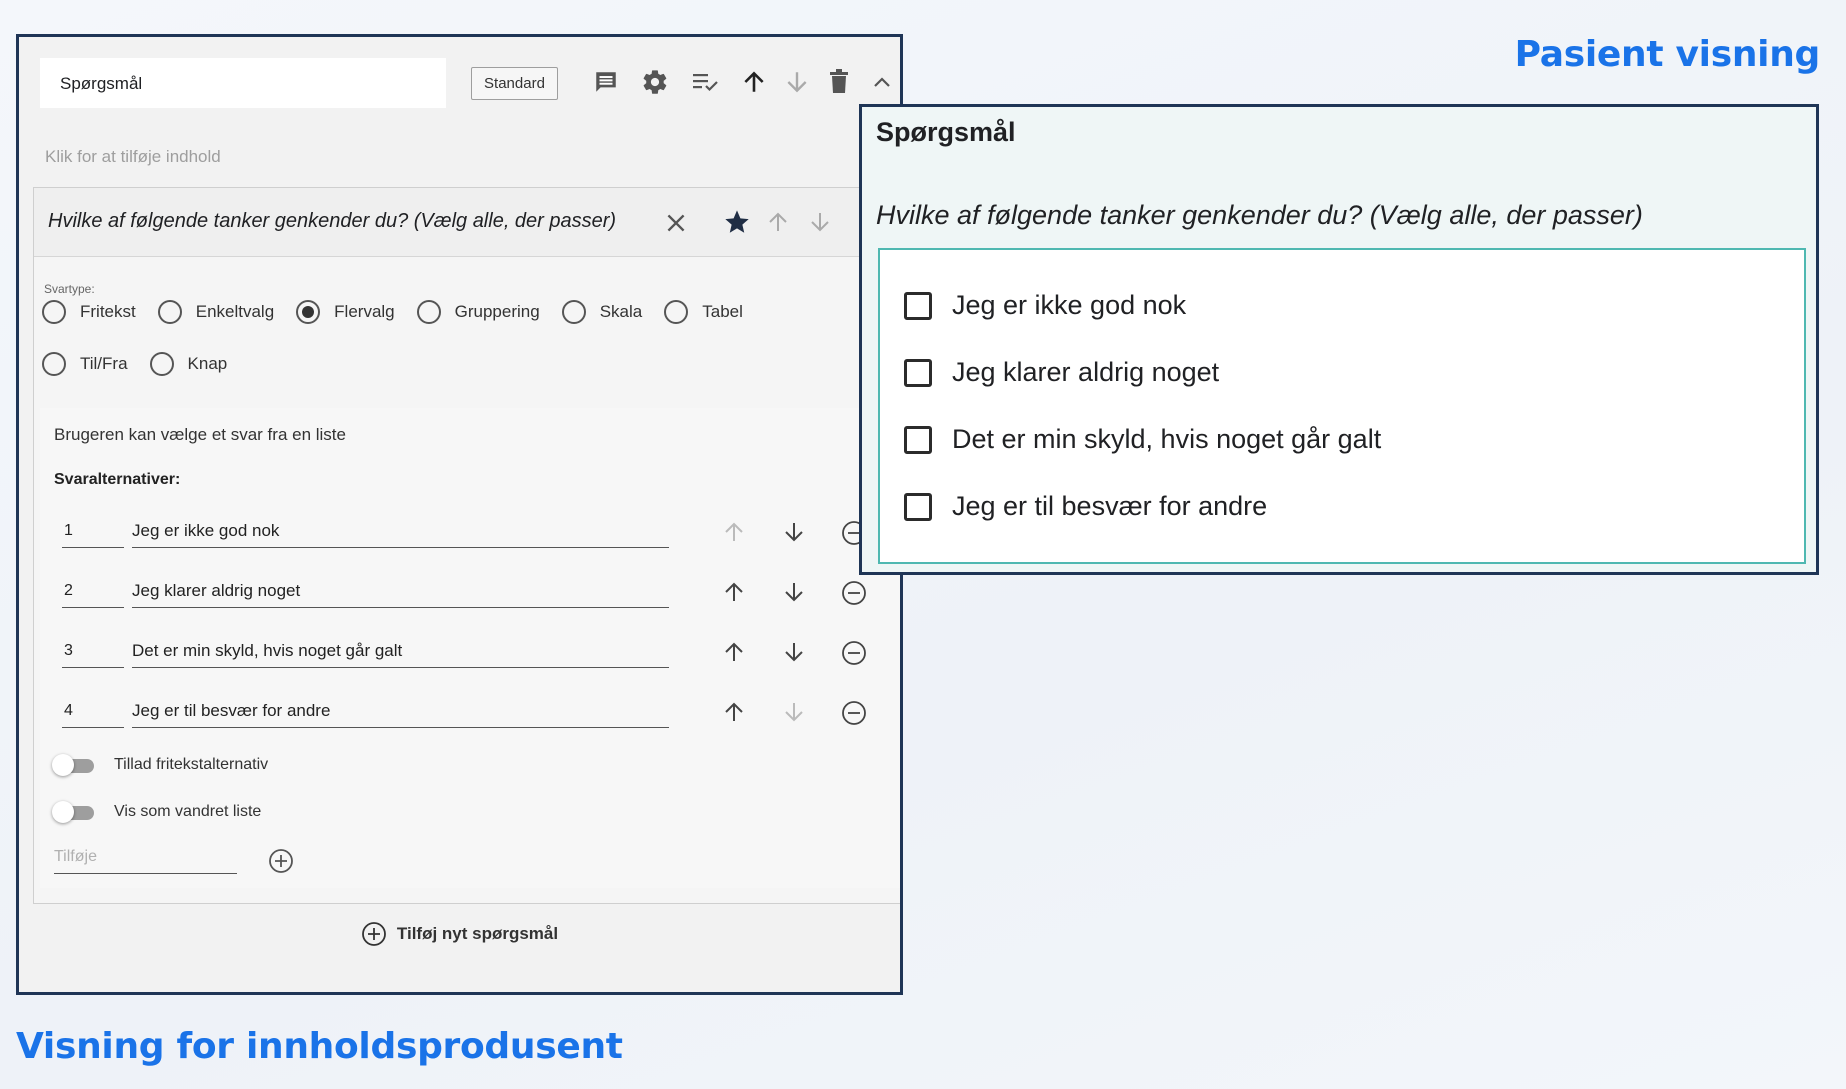 The image size is (1846, 1089). Describe the element at coordinates (93, 651) in the screenshot. I see `alternative-number-input: 3` at that location.